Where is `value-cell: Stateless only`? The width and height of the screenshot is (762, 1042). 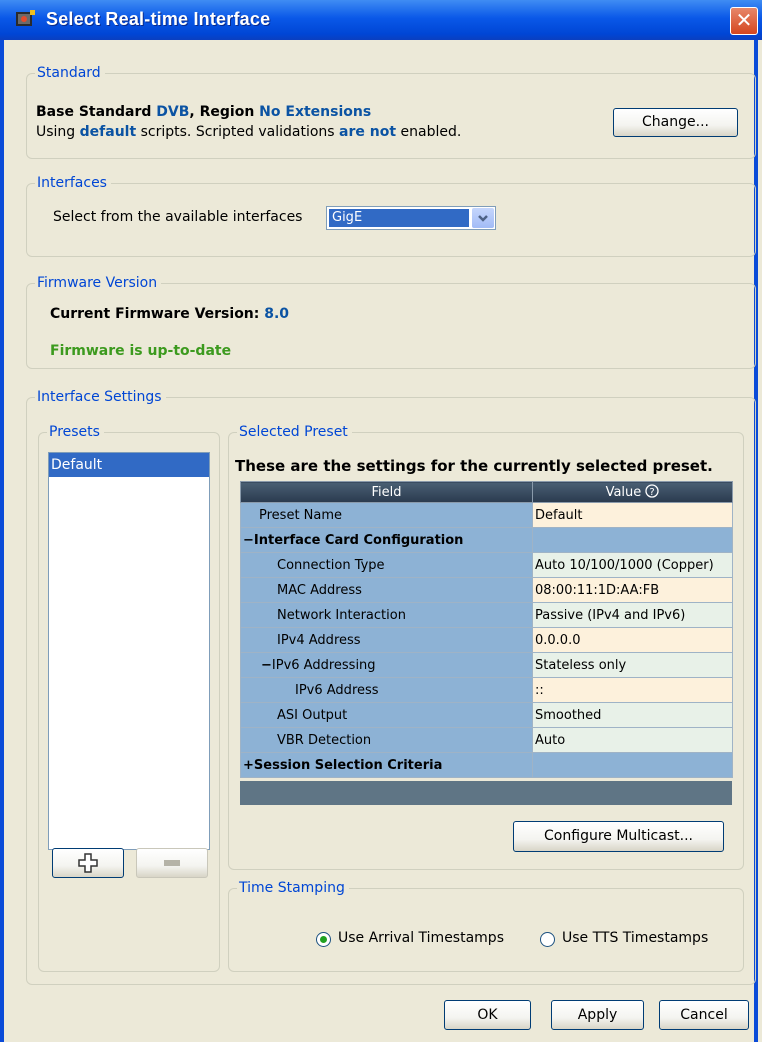
value-cell: Stateless only is located at coordinates (632, 665).